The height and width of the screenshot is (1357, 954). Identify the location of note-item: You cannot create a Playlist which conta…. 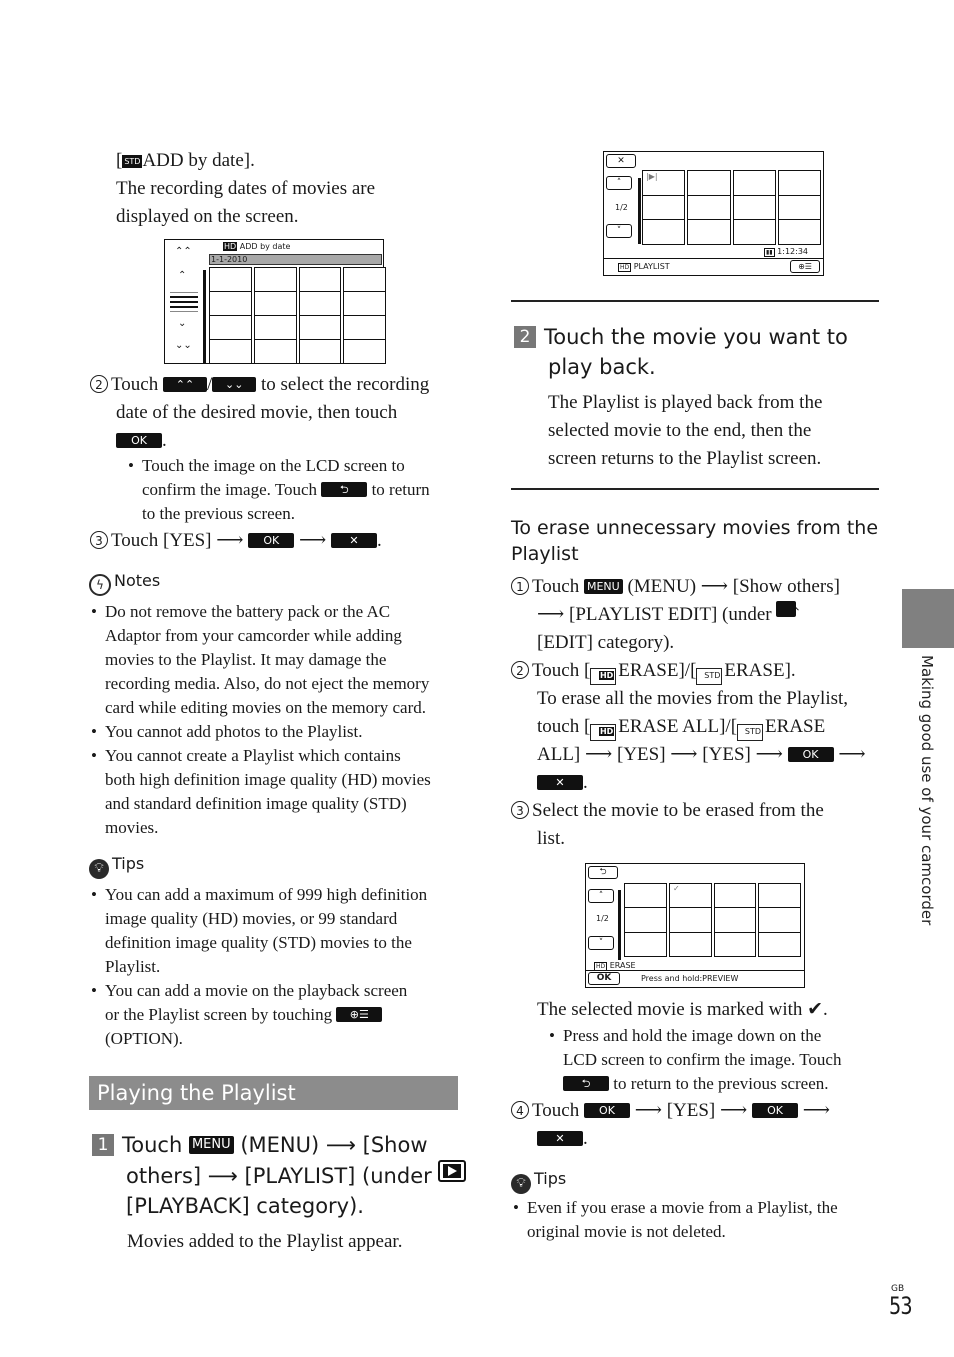
(276, 792).